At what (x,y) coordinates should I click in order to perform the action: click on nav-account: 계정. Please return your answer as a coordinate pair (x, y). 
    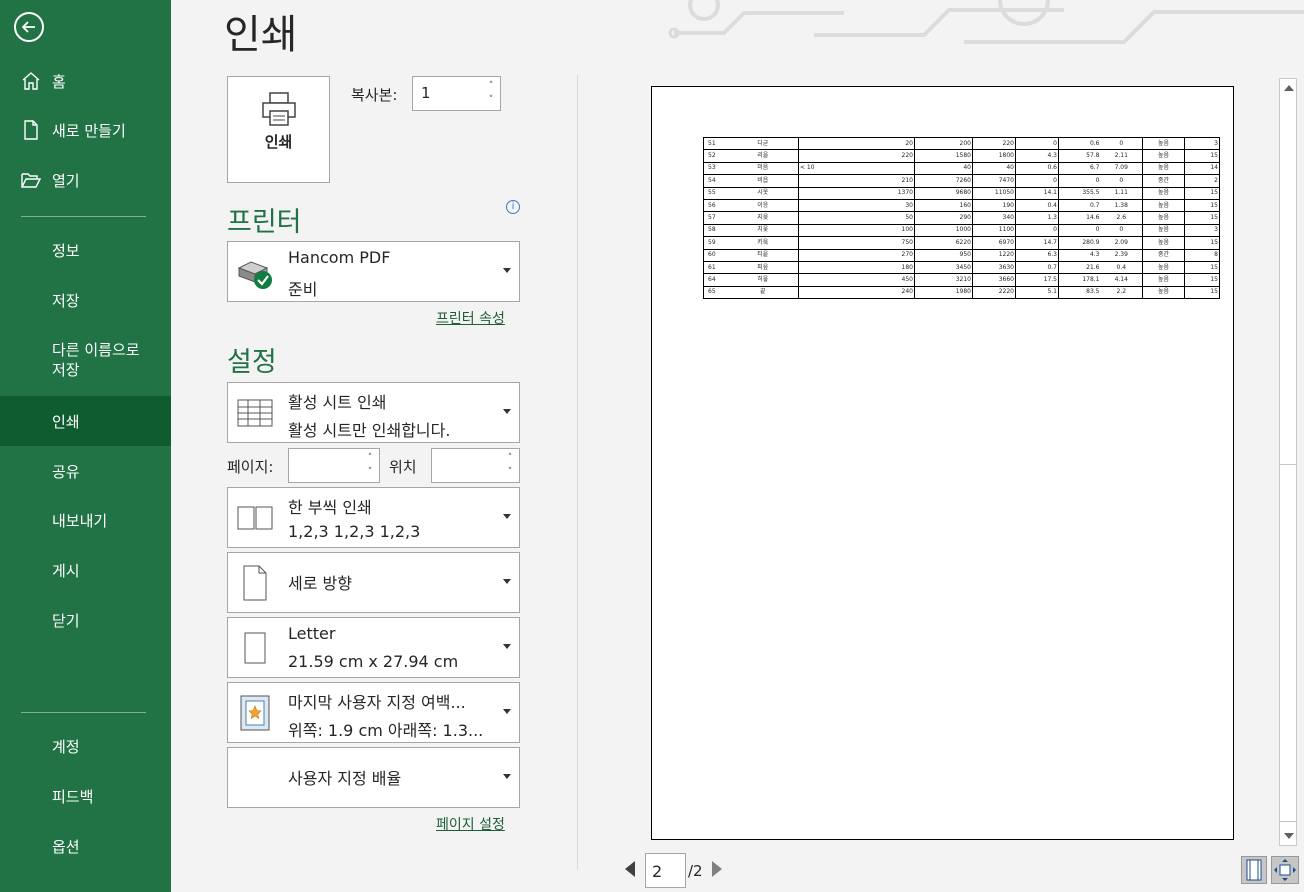
    Looking at the image, I should click on (85, 746).